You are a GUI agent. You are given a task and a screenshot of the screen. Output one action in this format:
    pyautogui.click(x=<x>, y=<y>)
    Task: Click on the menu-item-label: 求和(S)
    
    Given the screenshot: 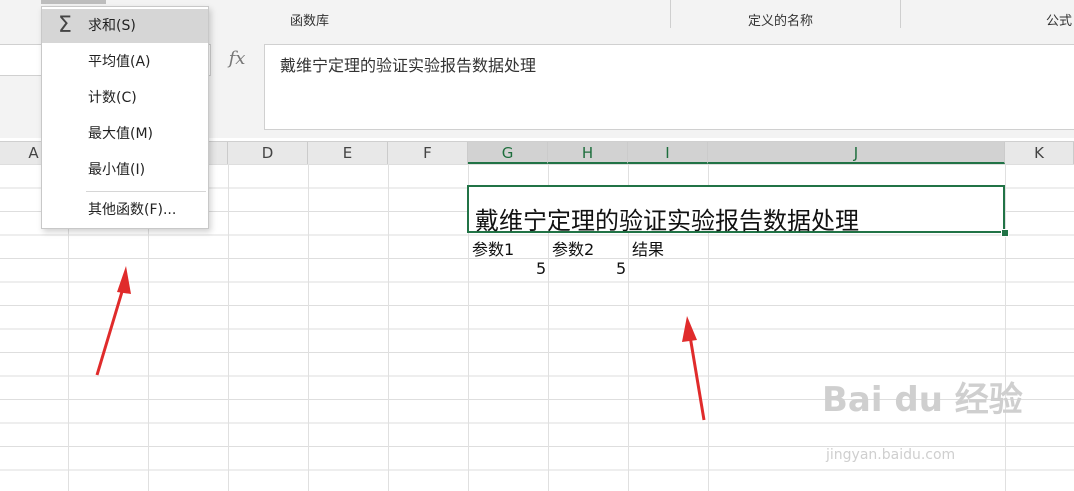 What is the action you would take?
    pyautogui.click(x=112, y=26)
    